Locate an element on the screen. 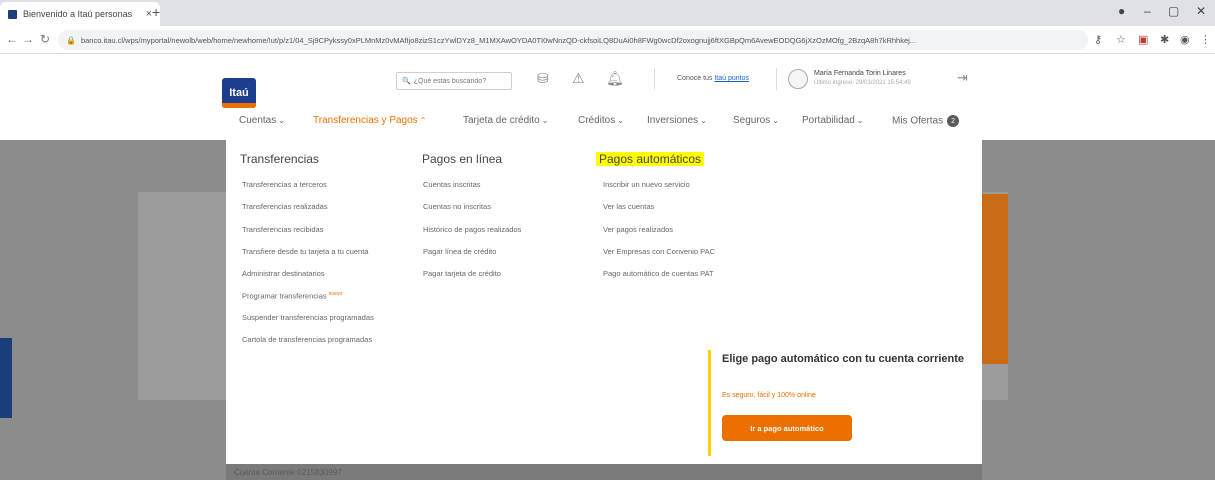 Image resolution: width=1215 pixels, height=480 pixels. promo-subtitle: Es seguro, fácil y 100% online is located at coordinates (769, 395).